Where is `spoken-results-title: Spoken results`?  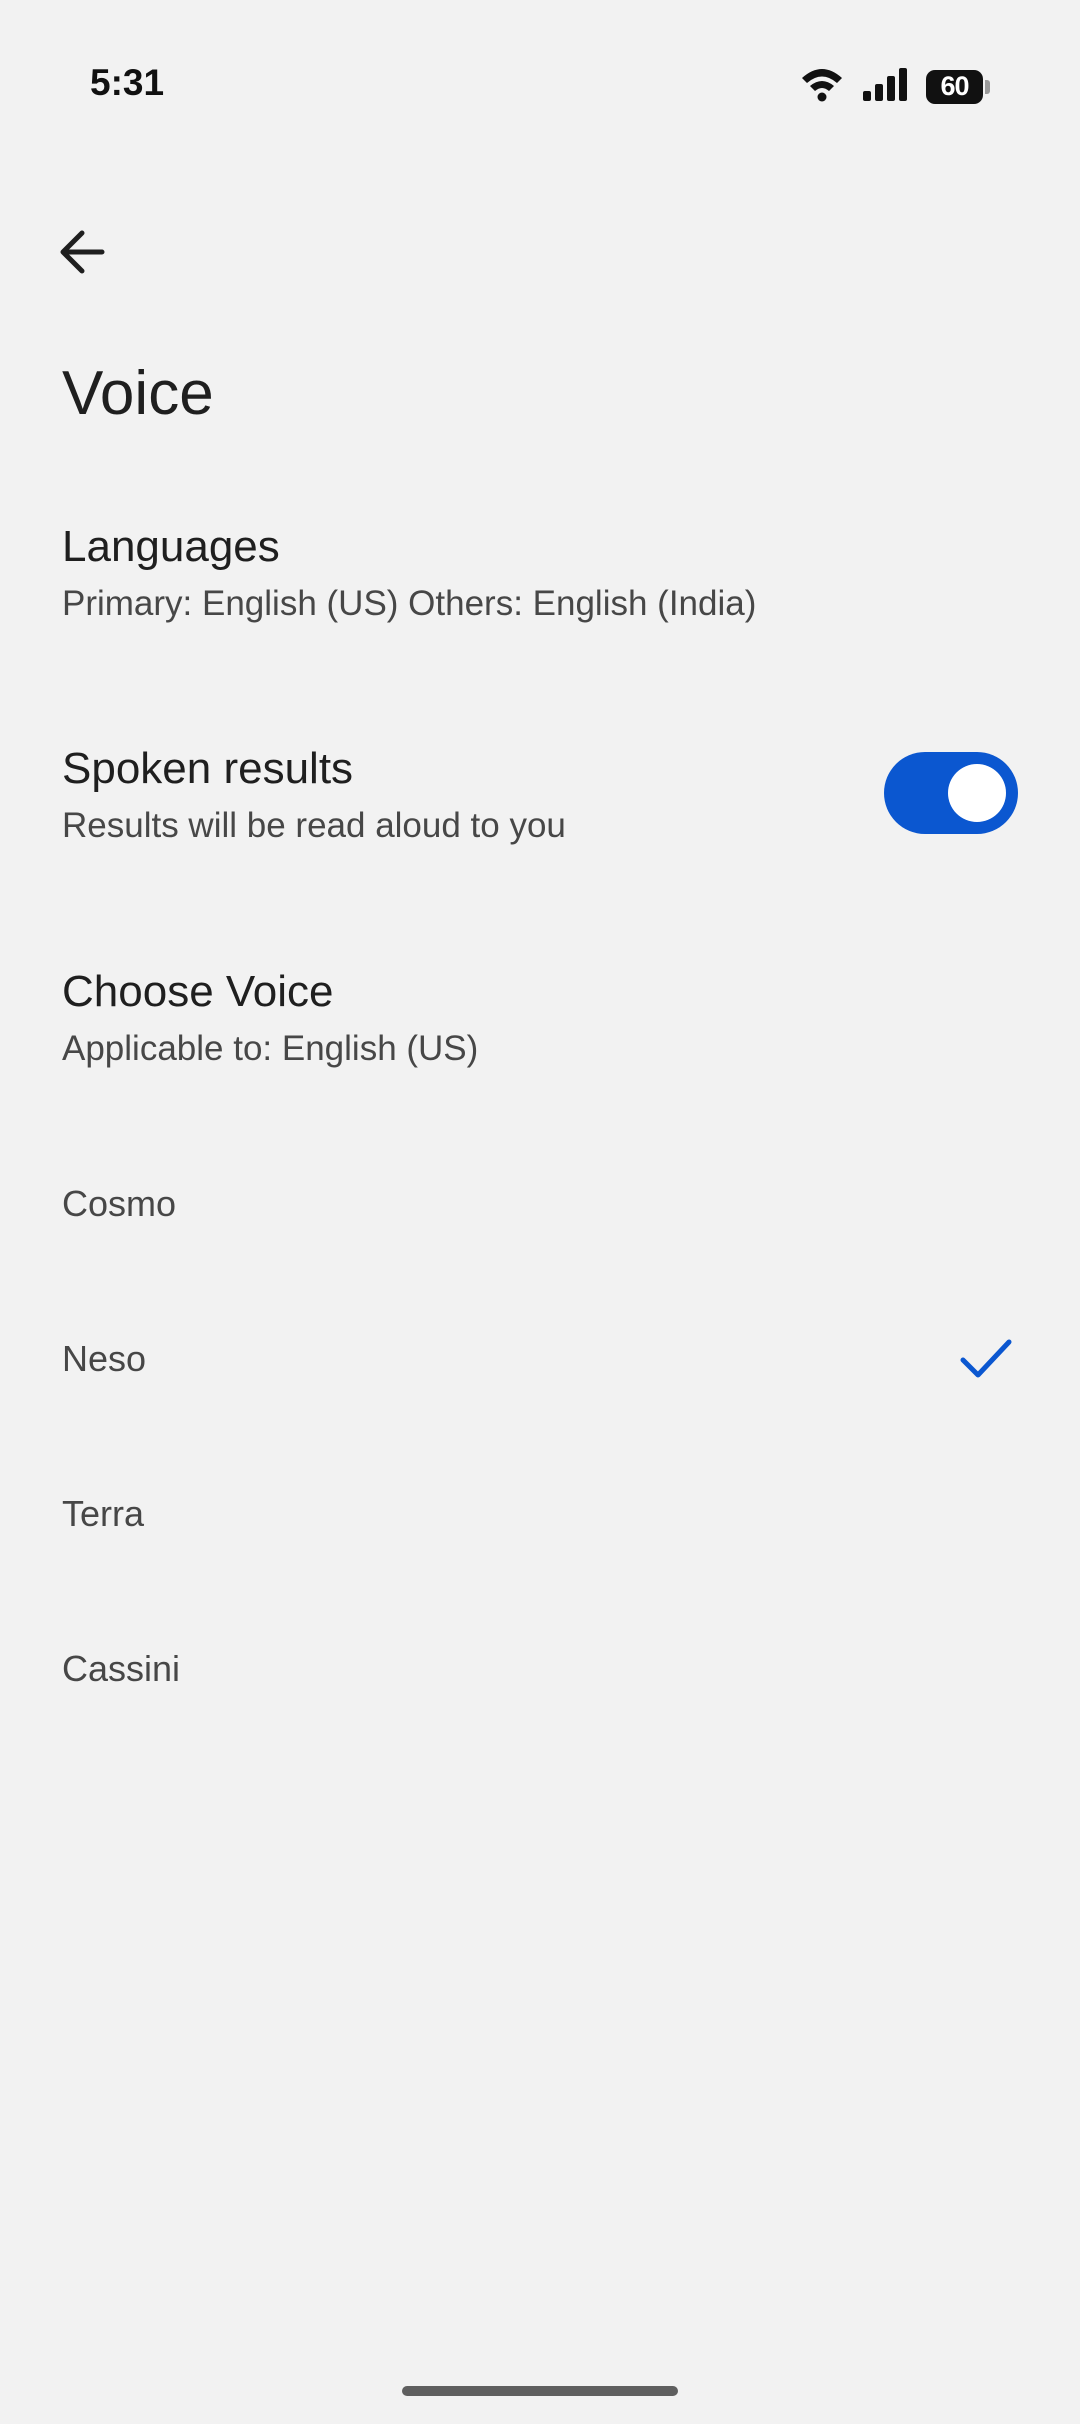
spoken-results-title: Spoken results is located at coordinates (208, 768).